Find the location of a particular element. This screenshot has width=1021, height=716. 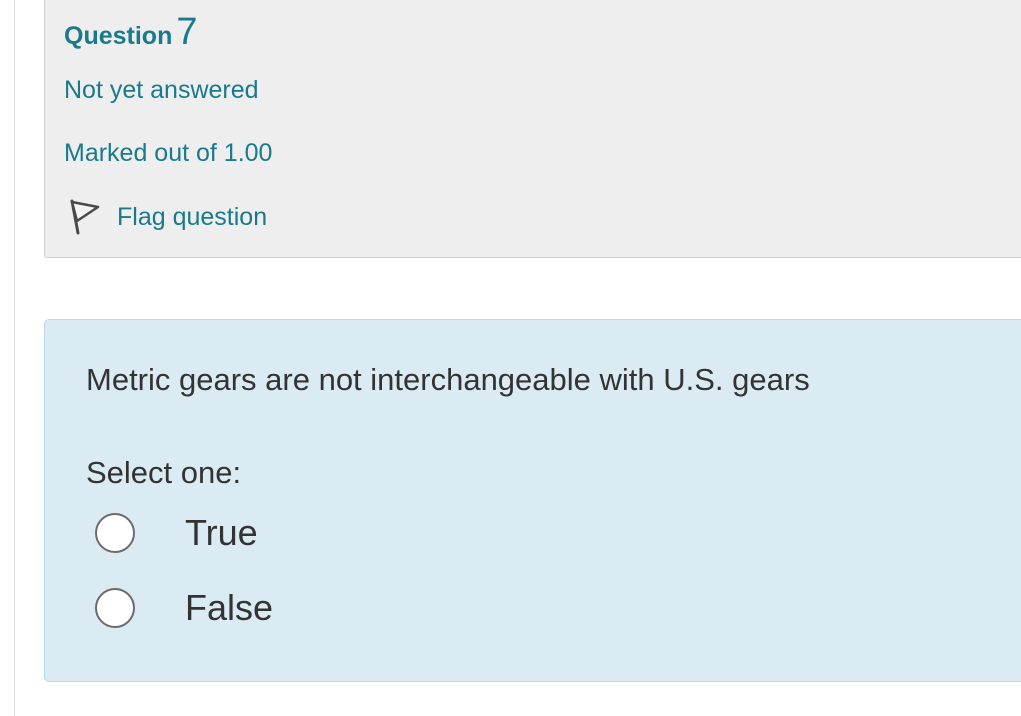

question-grade: Marked out of 1.00 is located at coordinates (168, 153).